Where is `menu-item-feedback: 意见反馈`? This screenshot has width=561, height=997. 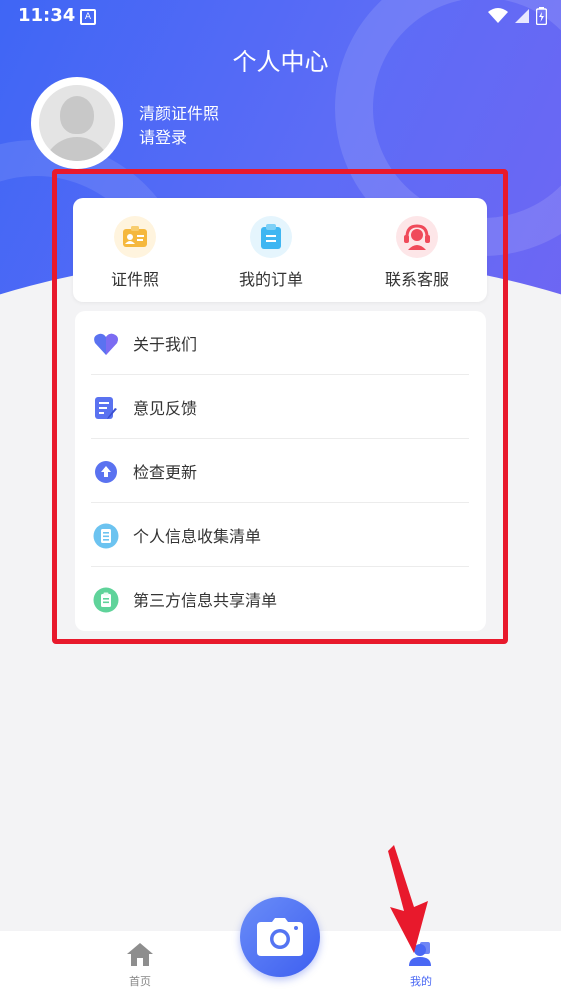
menu-item-feedback: 意见反馈 is located at coordinates (280, 407).